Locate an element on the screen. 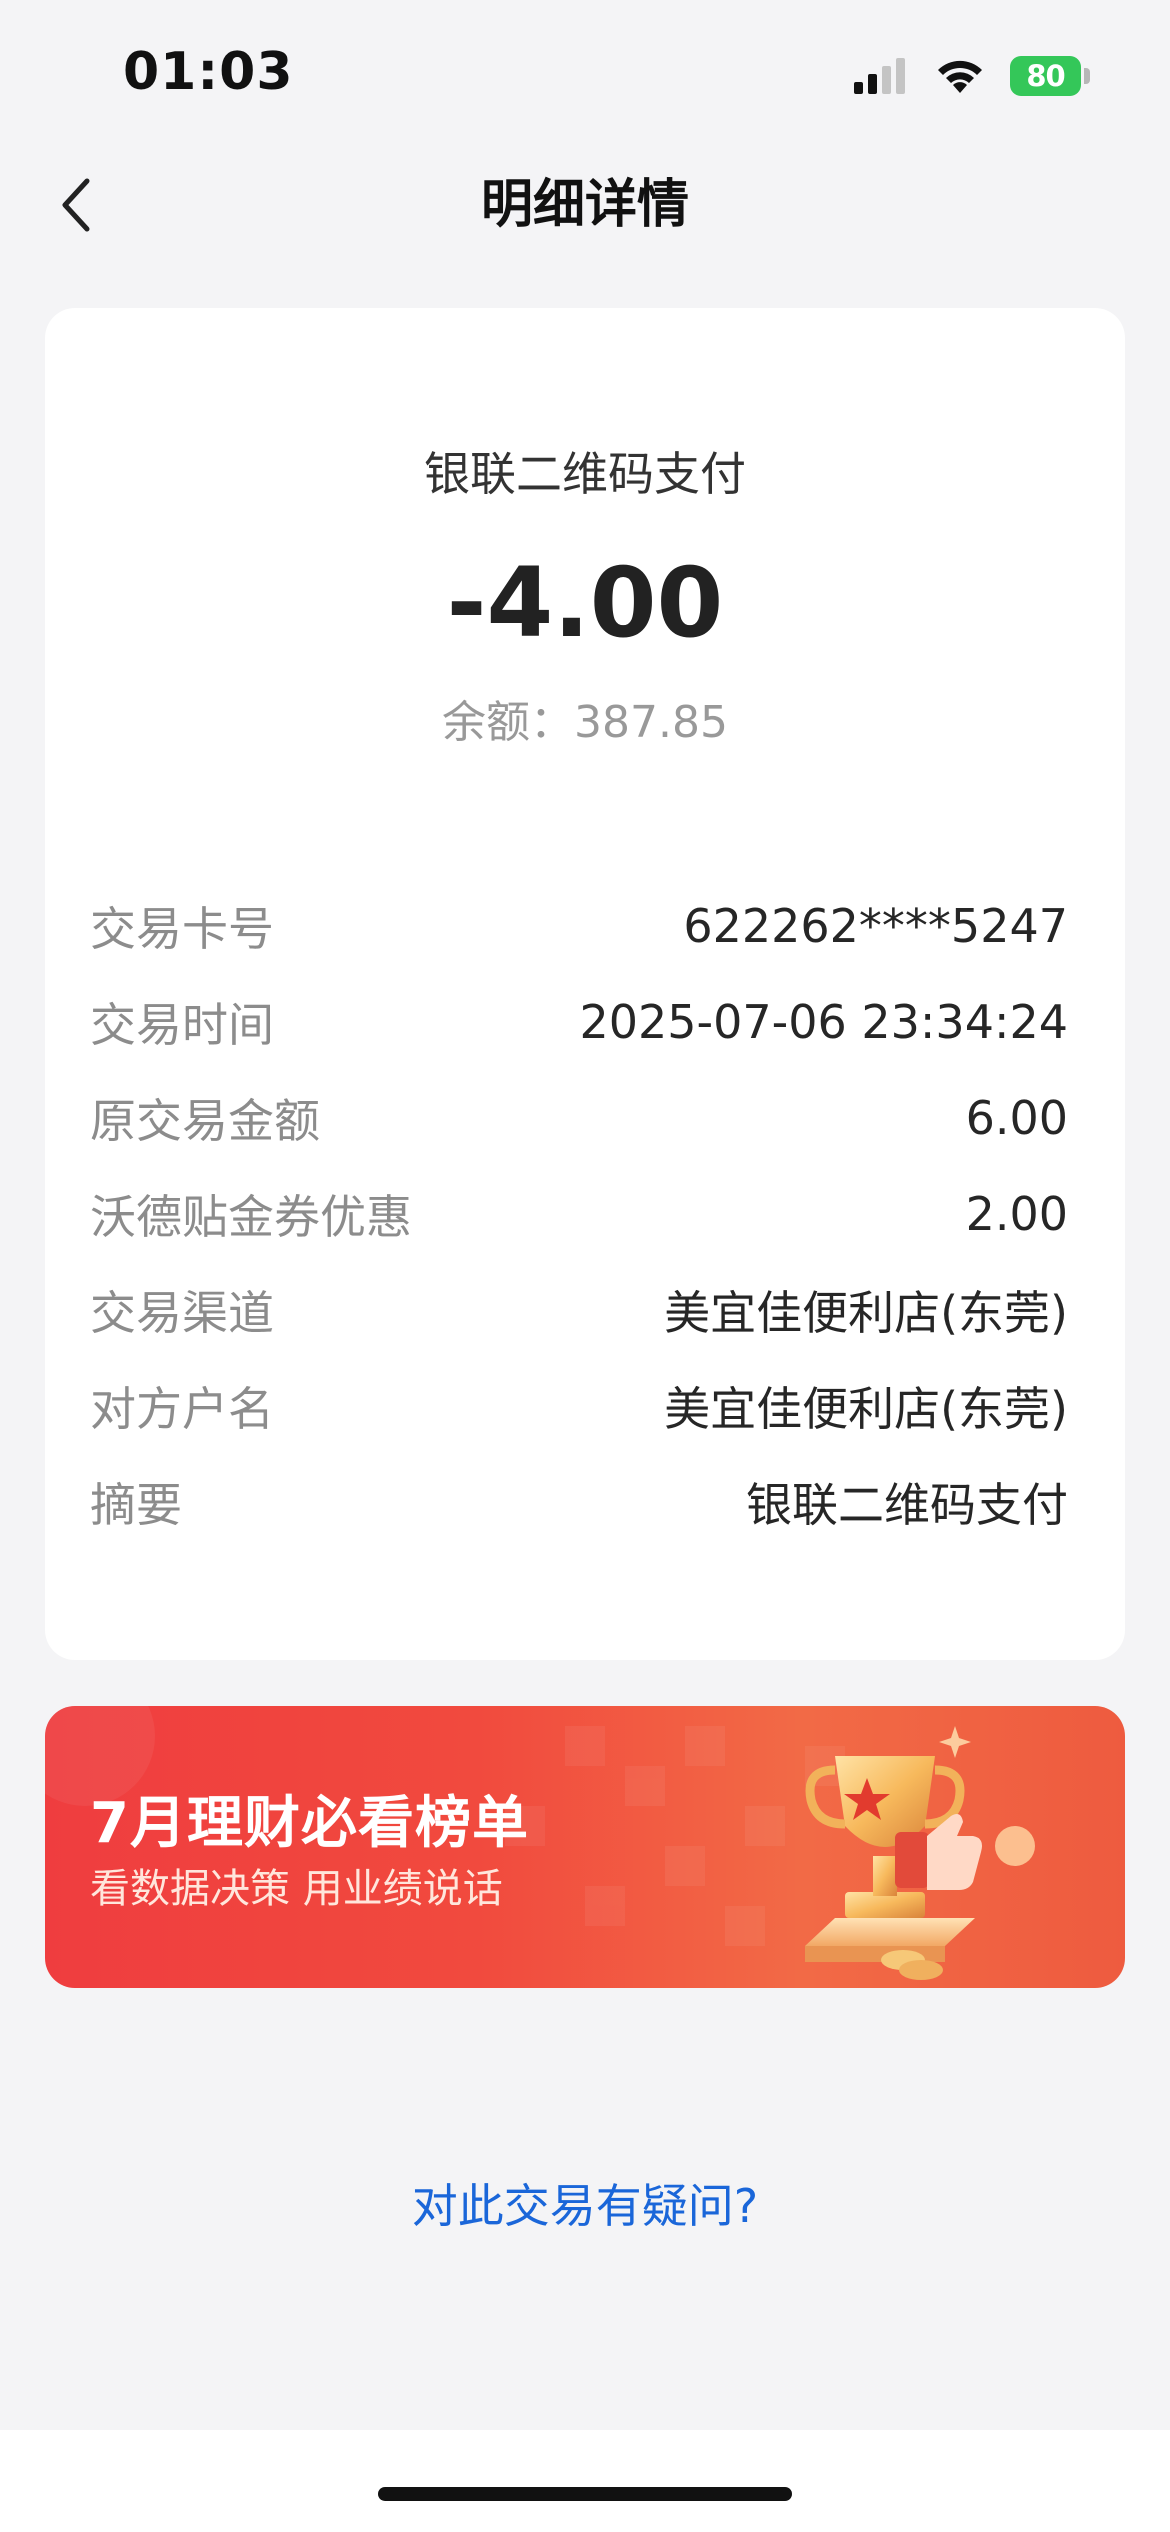 The image size is (1170, 2532). promo-banner: 7月理财必看榜单 看数据决策 用业绩说话 is located at coordinates (585, 1847).